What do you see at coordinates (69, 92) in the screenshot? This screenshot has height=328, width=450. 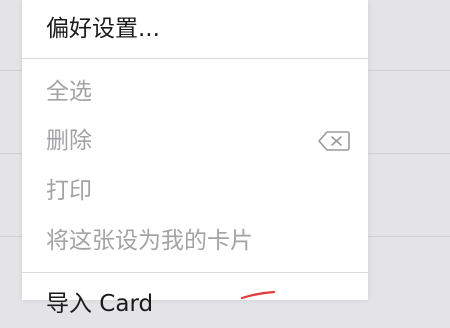 I see `menu-item-label: 全选` at bounding box center [69, 92].